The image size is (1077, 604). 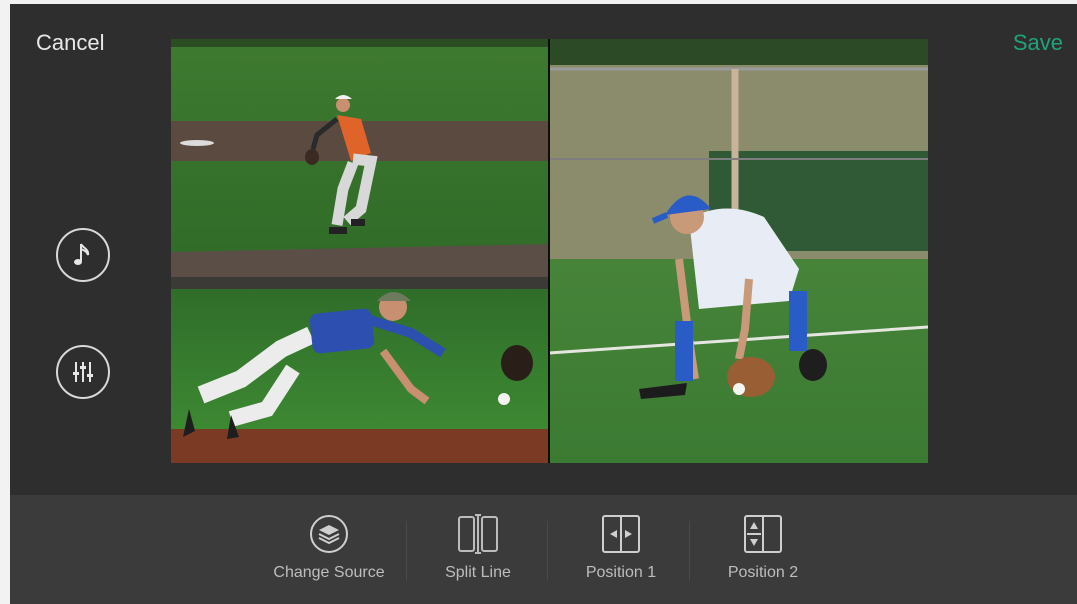 What do you see at coordinates (763, 572) in the screenshot?
I see `position-2-label: Position 2` at bounding box center [763, 572].